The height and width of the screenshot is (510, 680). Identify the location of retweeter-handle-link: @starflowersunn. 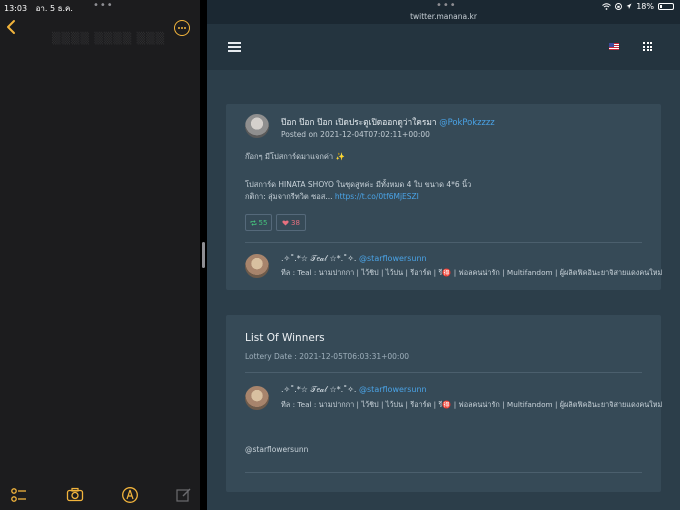
(393, 258).